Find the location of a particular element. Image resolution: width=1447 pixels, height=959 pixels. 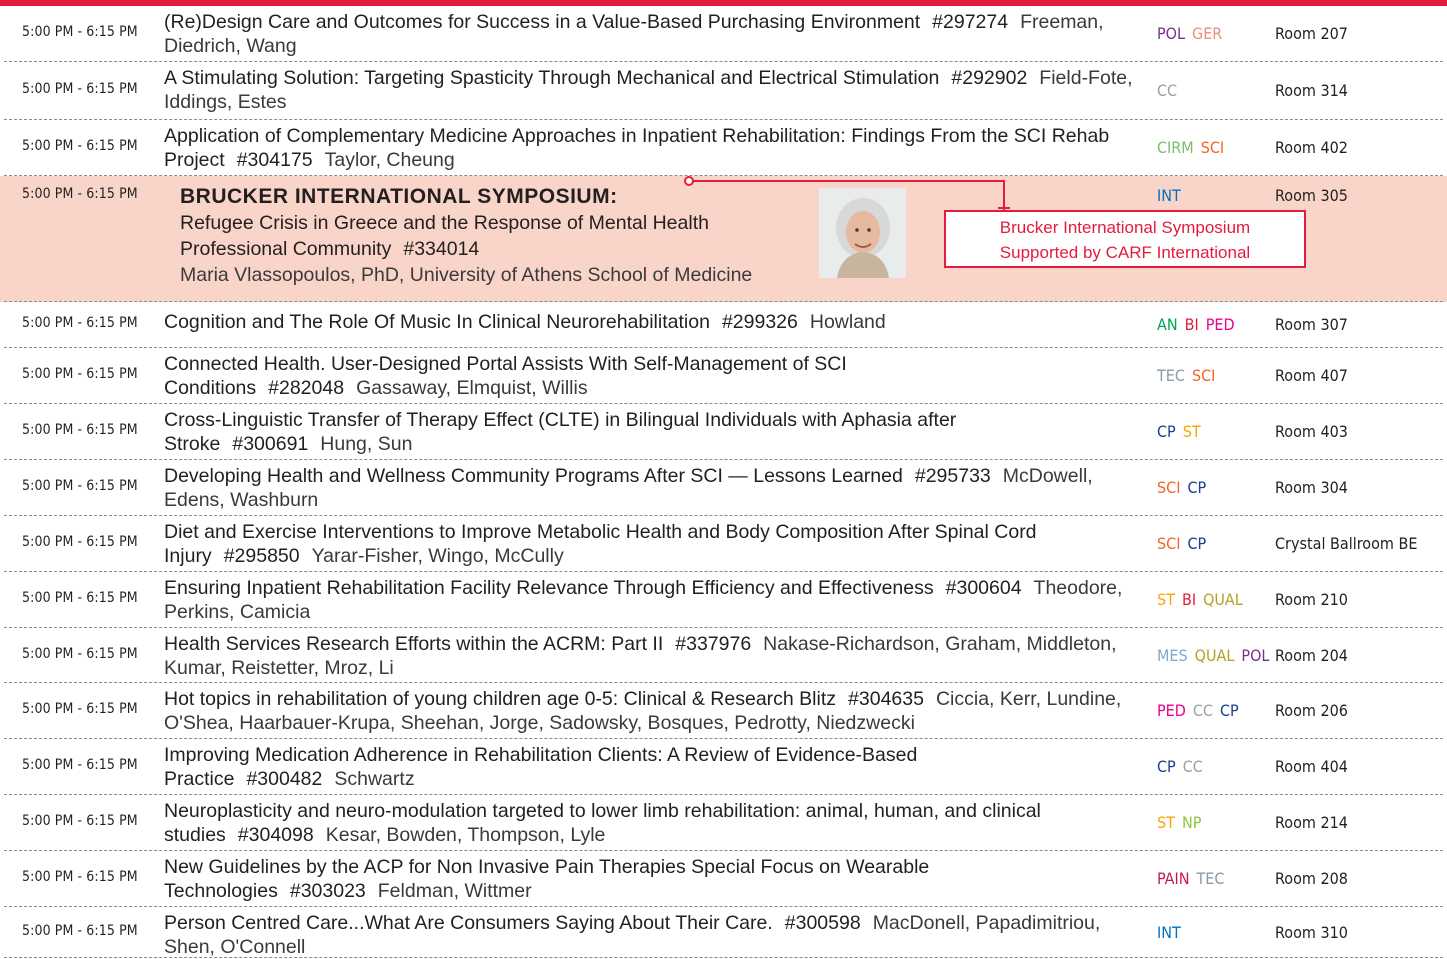

session-room: Room 407 is located at coordinates (1311, 375).